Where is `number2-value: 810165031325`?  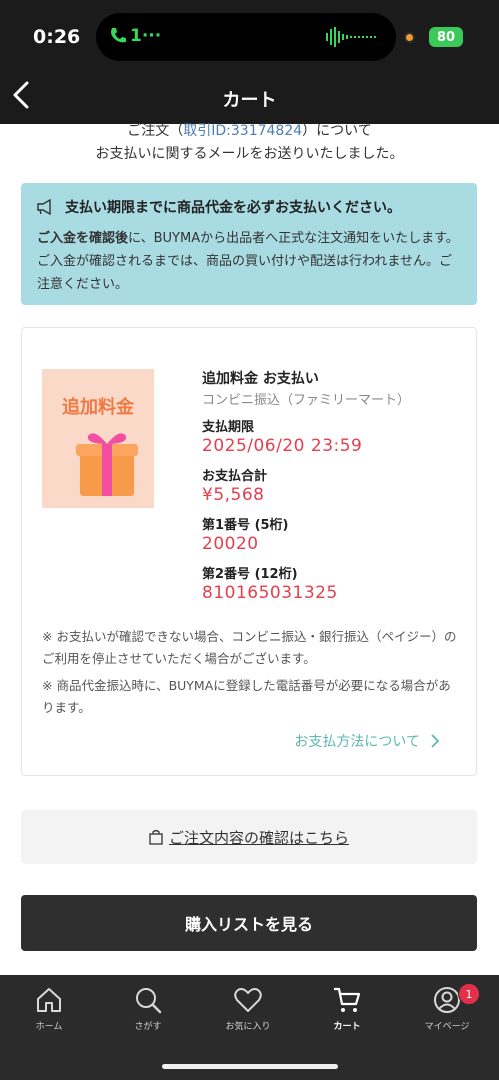 number2-value: 810165031325 is located at coordinates (270, 593).